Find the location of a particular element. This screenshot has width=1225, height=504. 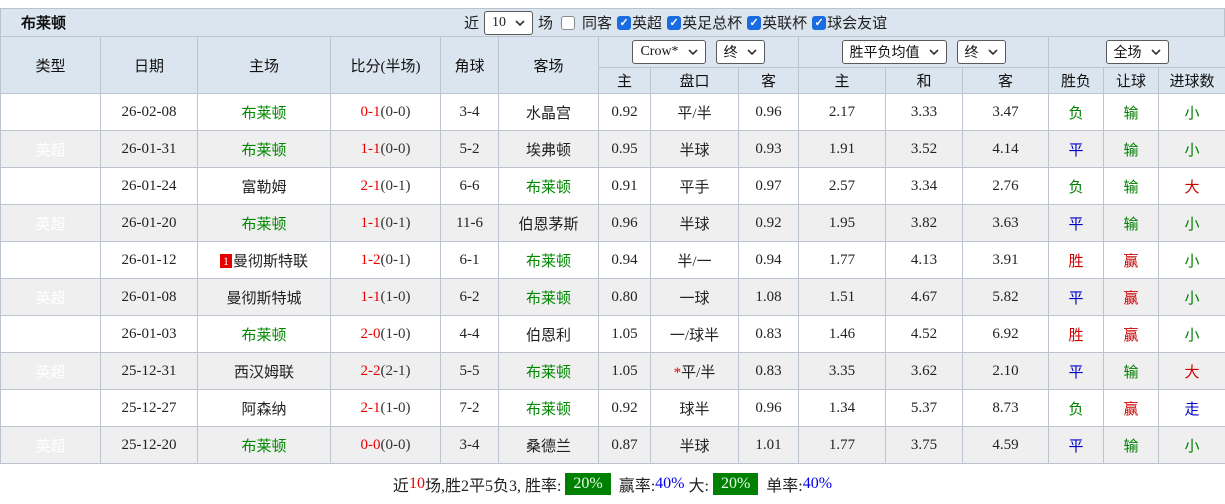

avg-odds-home: 1.95 is located at coordinates (842, 223).